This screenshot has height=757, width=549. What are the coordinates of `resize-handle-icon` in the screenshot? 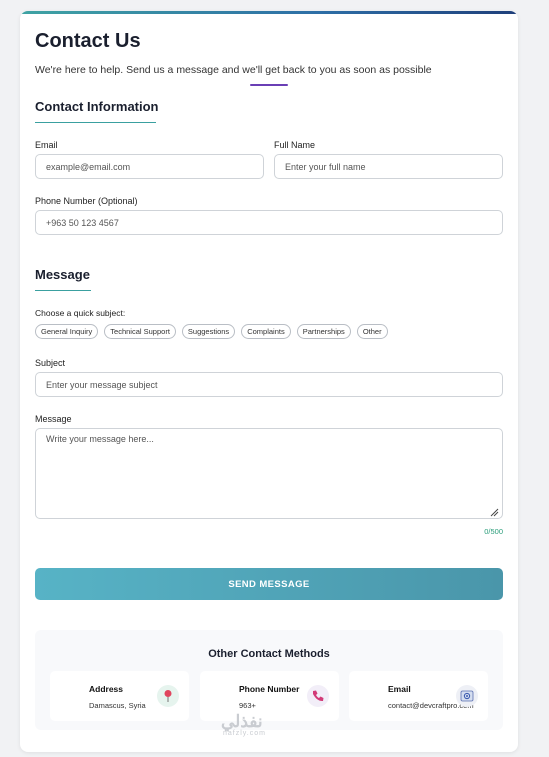 It's located at (494, 512).